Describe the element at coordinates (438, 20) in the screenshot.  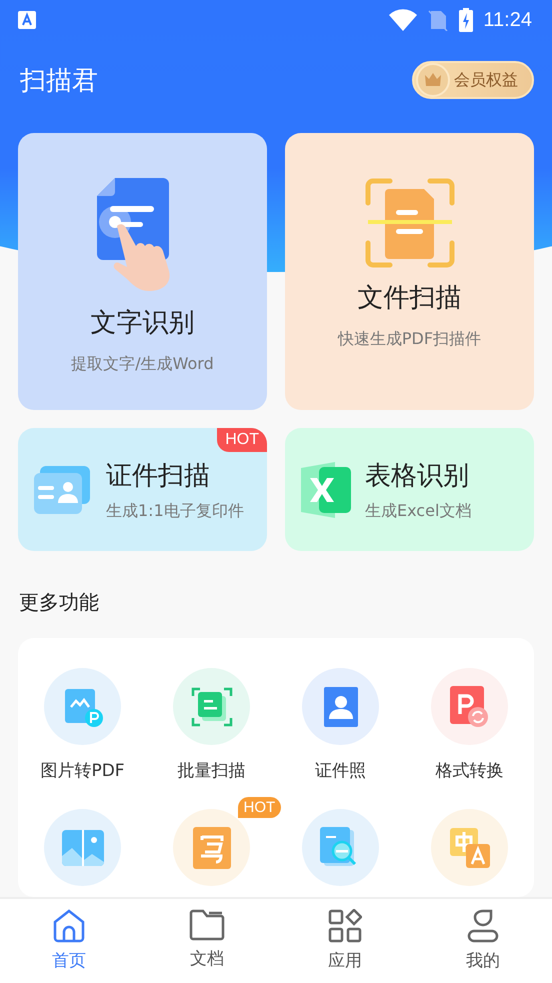
I see `no-sim-icon` at that location.